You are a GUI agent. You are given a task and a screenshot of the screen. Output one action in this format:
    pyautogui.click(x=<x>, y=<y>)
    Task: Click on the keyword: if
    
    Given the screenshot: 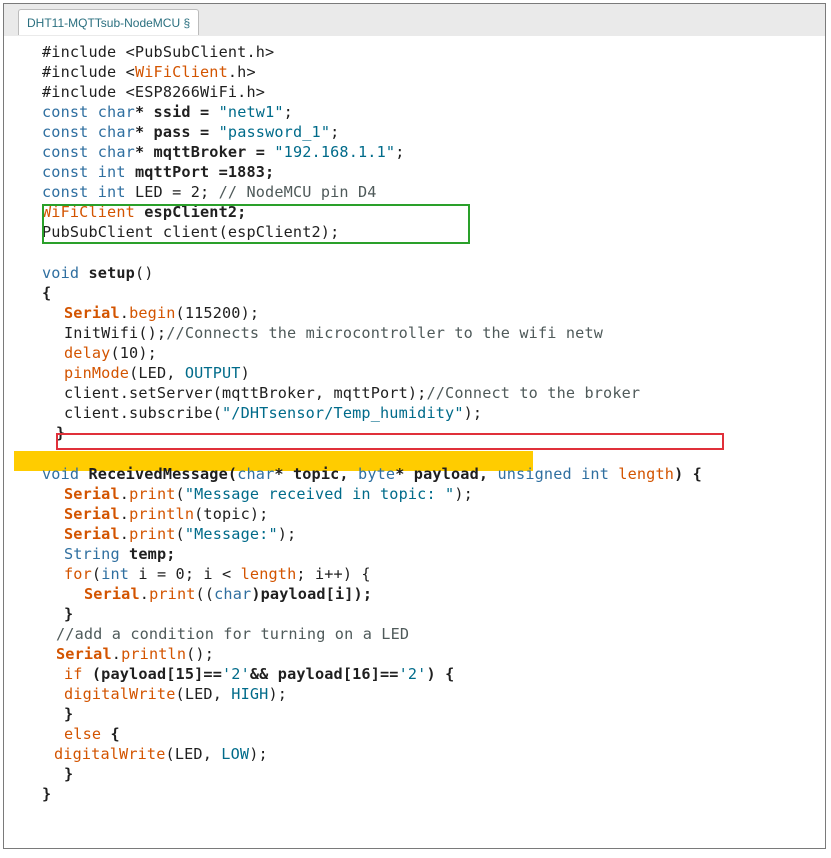 What is the action you would take?
    pyautogui.click(x=73, y=674)
    